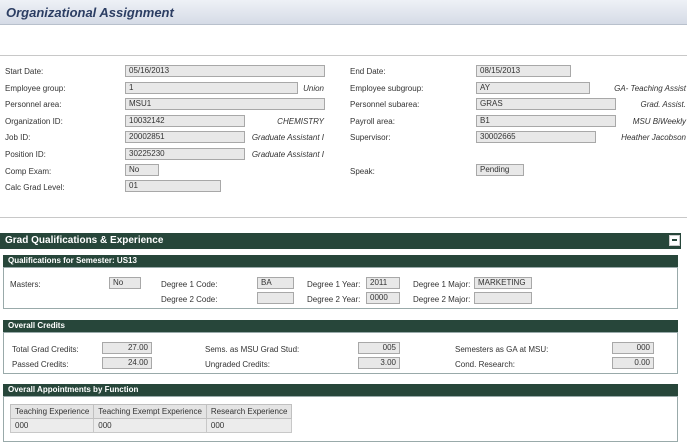 The height and width of the screenshot is (448, 687). What do you see at coordinates (300, 121) in the screenshot?
I see `organization-id-desc: CHEMISTRY` at bounding box center [300, 121].